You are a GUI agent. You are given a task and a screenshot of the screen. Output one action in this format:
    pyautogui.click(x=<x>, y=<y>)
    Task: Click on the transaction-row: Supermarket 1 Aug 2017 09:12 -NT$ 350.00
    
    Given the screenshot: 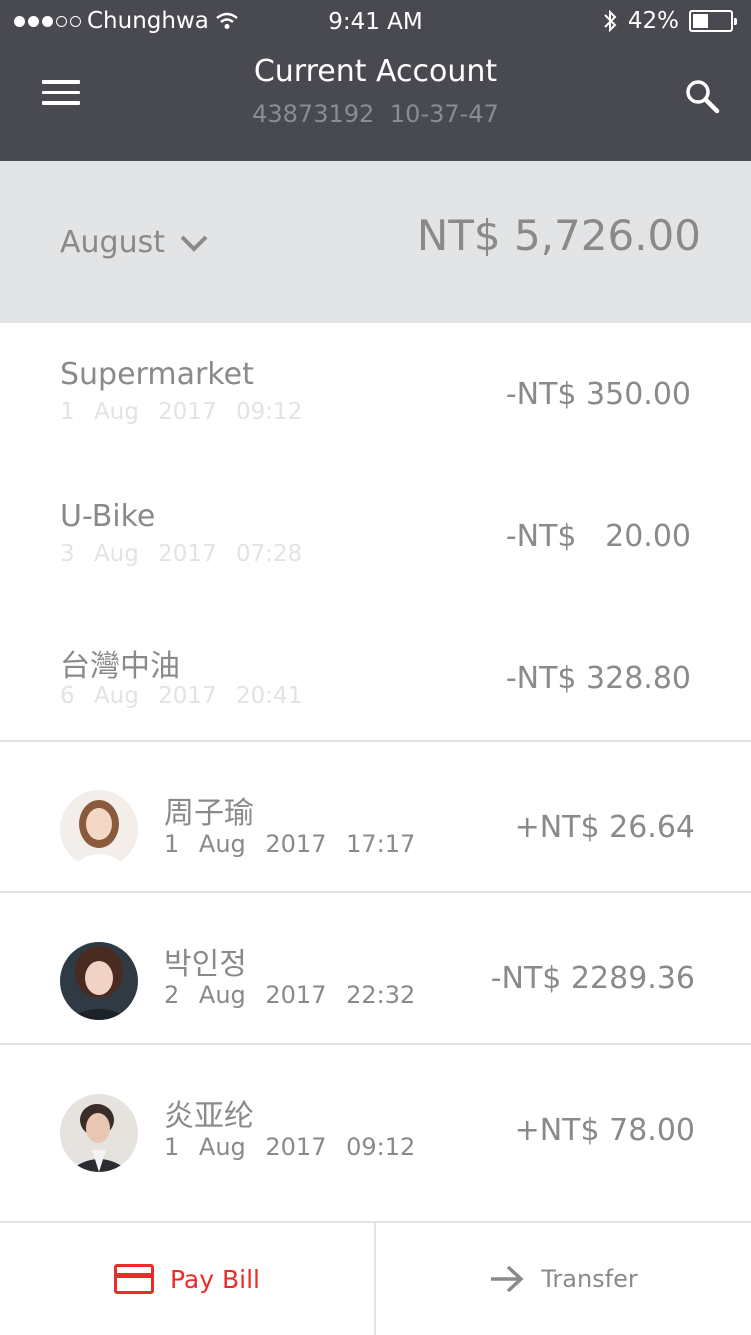 What is the action you would take?
    pyautogui.click(x=375, y=394)
    